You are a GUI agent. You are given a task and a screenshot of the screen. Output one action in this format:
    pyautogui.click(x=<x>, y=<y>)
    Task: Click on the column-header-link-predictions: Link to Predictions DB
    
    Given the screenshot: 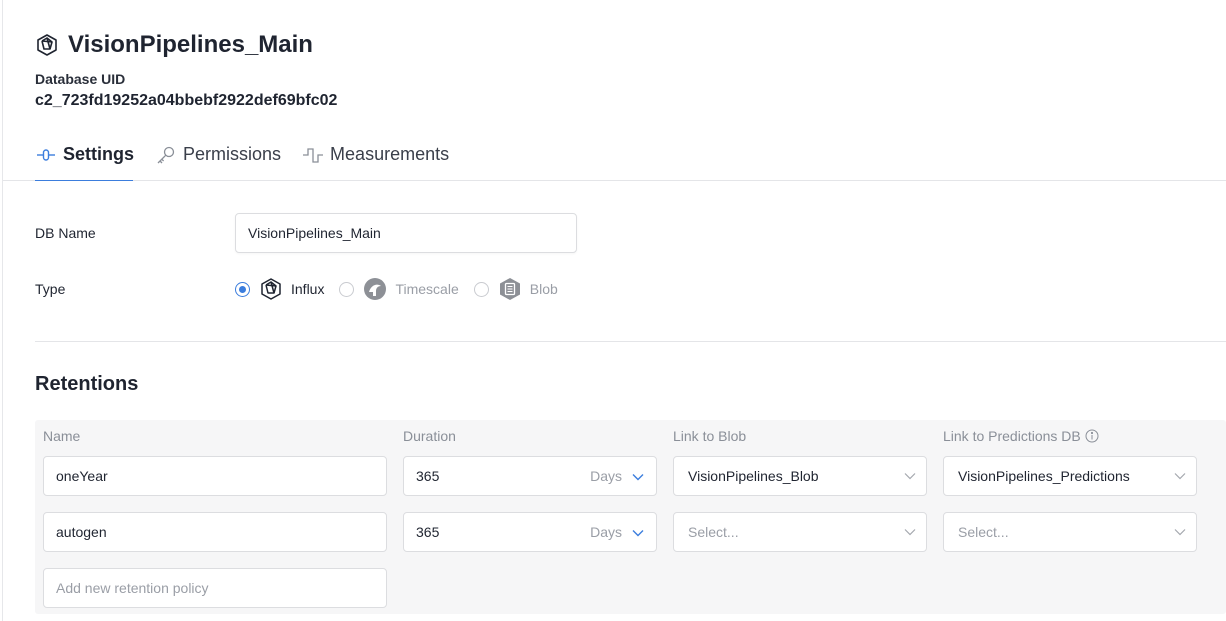 What is the action you would take?
    pyautogui.click(x=1021, y=436)
    